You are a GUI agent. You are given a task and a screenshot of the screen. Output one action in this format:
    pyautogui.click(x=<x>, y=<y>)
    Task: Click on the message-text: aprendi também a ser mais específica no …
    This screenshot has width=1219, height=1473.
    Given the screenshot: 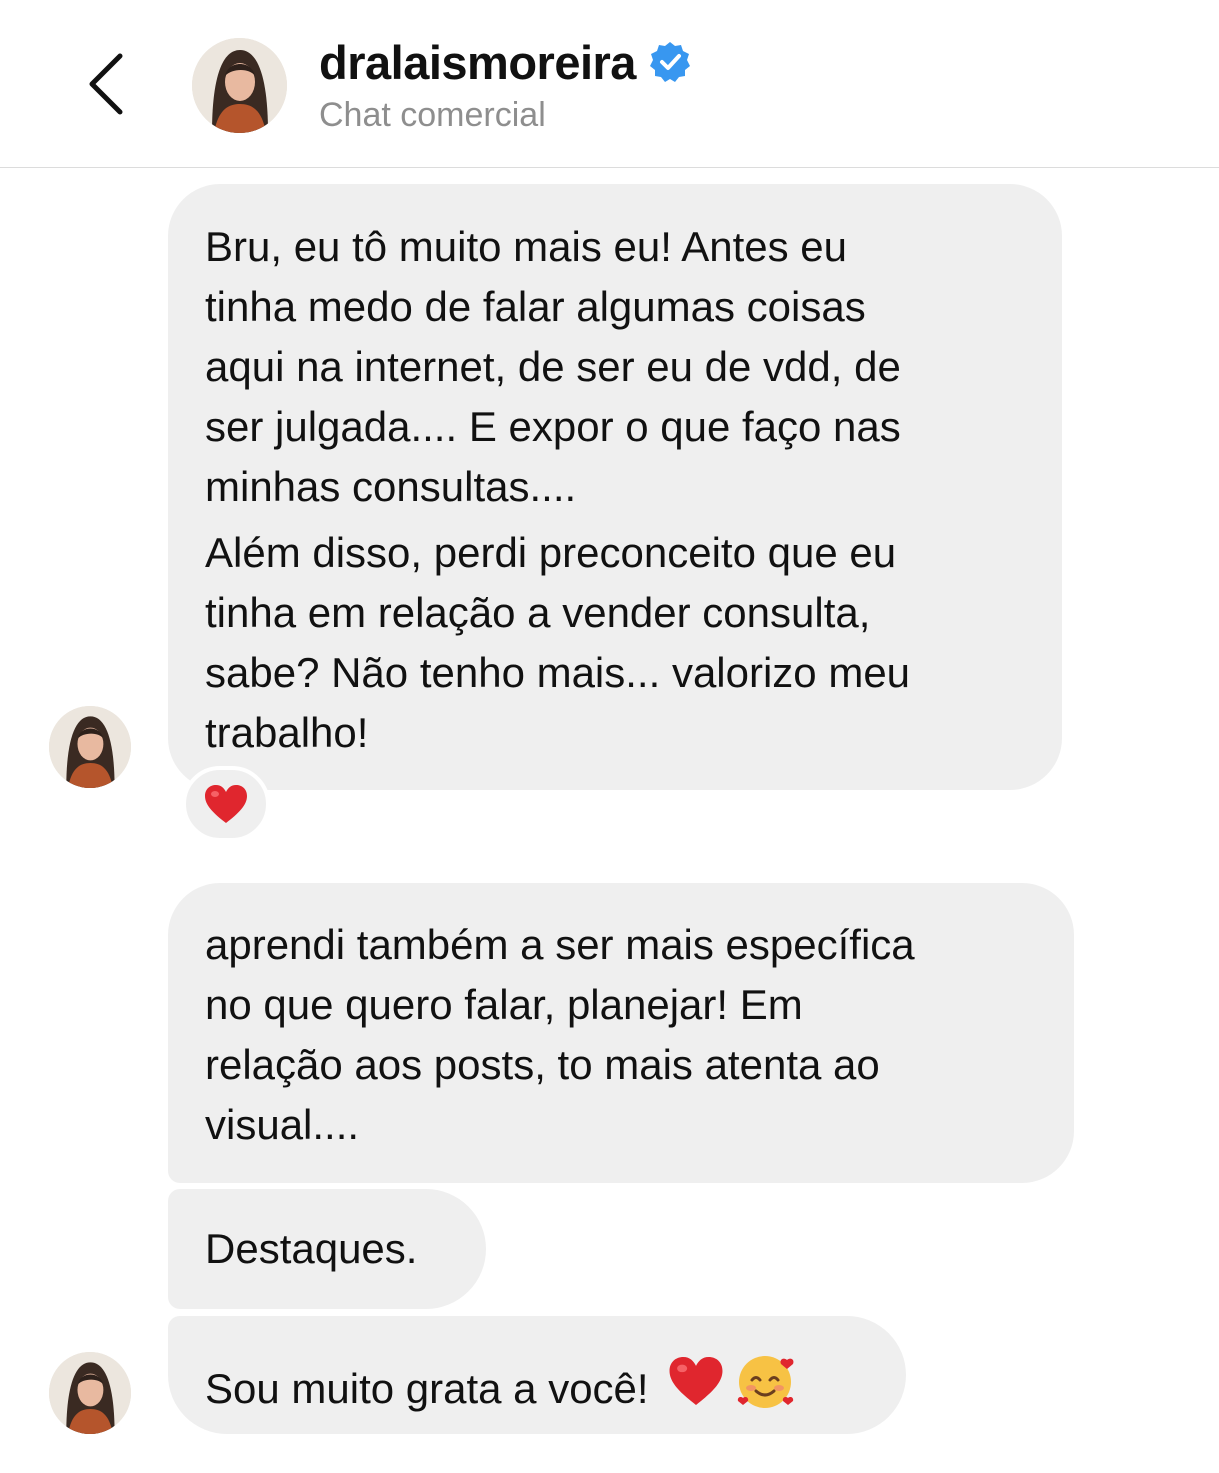 What is the action you would take?
    pyautogui.click(x=560, y=1034)
    